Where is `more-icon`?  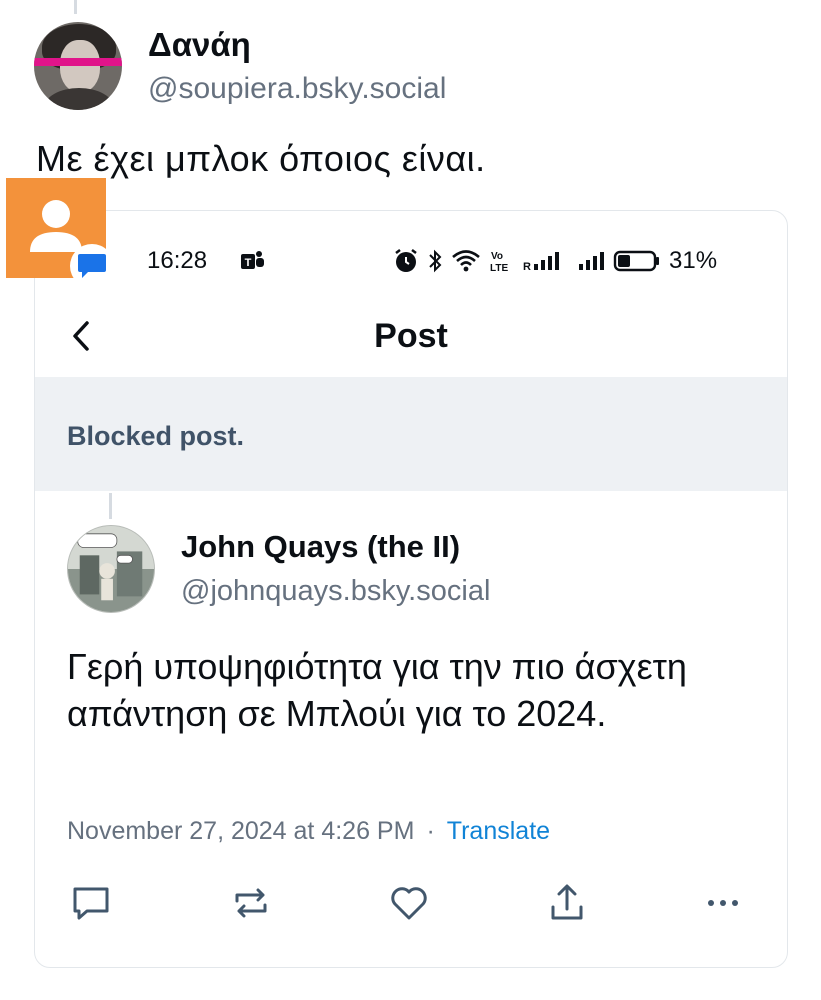
more-icon is located at coordinates (723, 903).